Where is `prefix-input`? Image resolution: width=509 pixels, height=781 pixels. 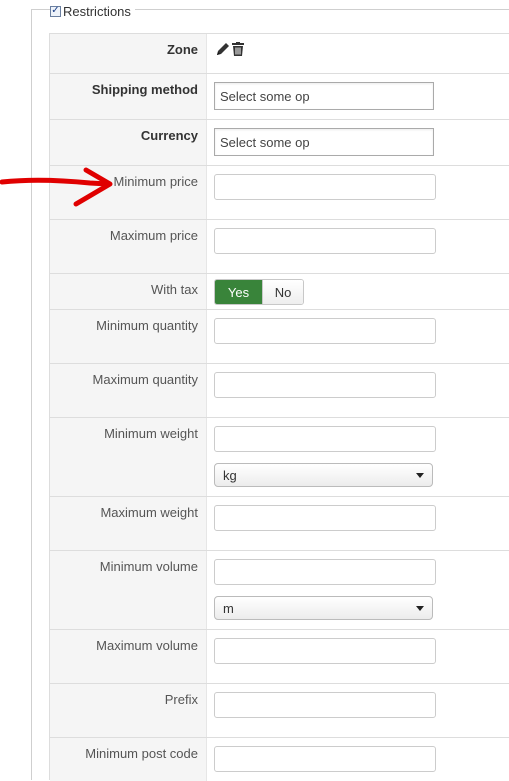 prefix-input is located at coordinates (325, 705).